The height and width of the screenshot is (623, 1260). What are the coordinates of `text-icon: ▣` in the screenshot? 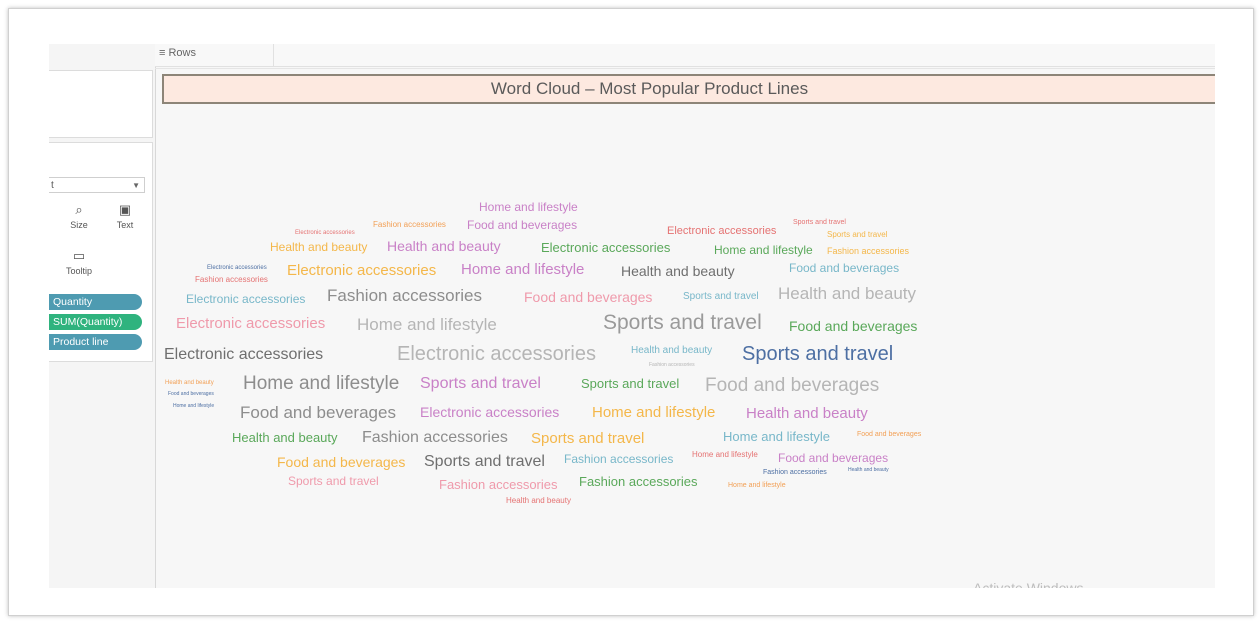 It's located at (125, 209).